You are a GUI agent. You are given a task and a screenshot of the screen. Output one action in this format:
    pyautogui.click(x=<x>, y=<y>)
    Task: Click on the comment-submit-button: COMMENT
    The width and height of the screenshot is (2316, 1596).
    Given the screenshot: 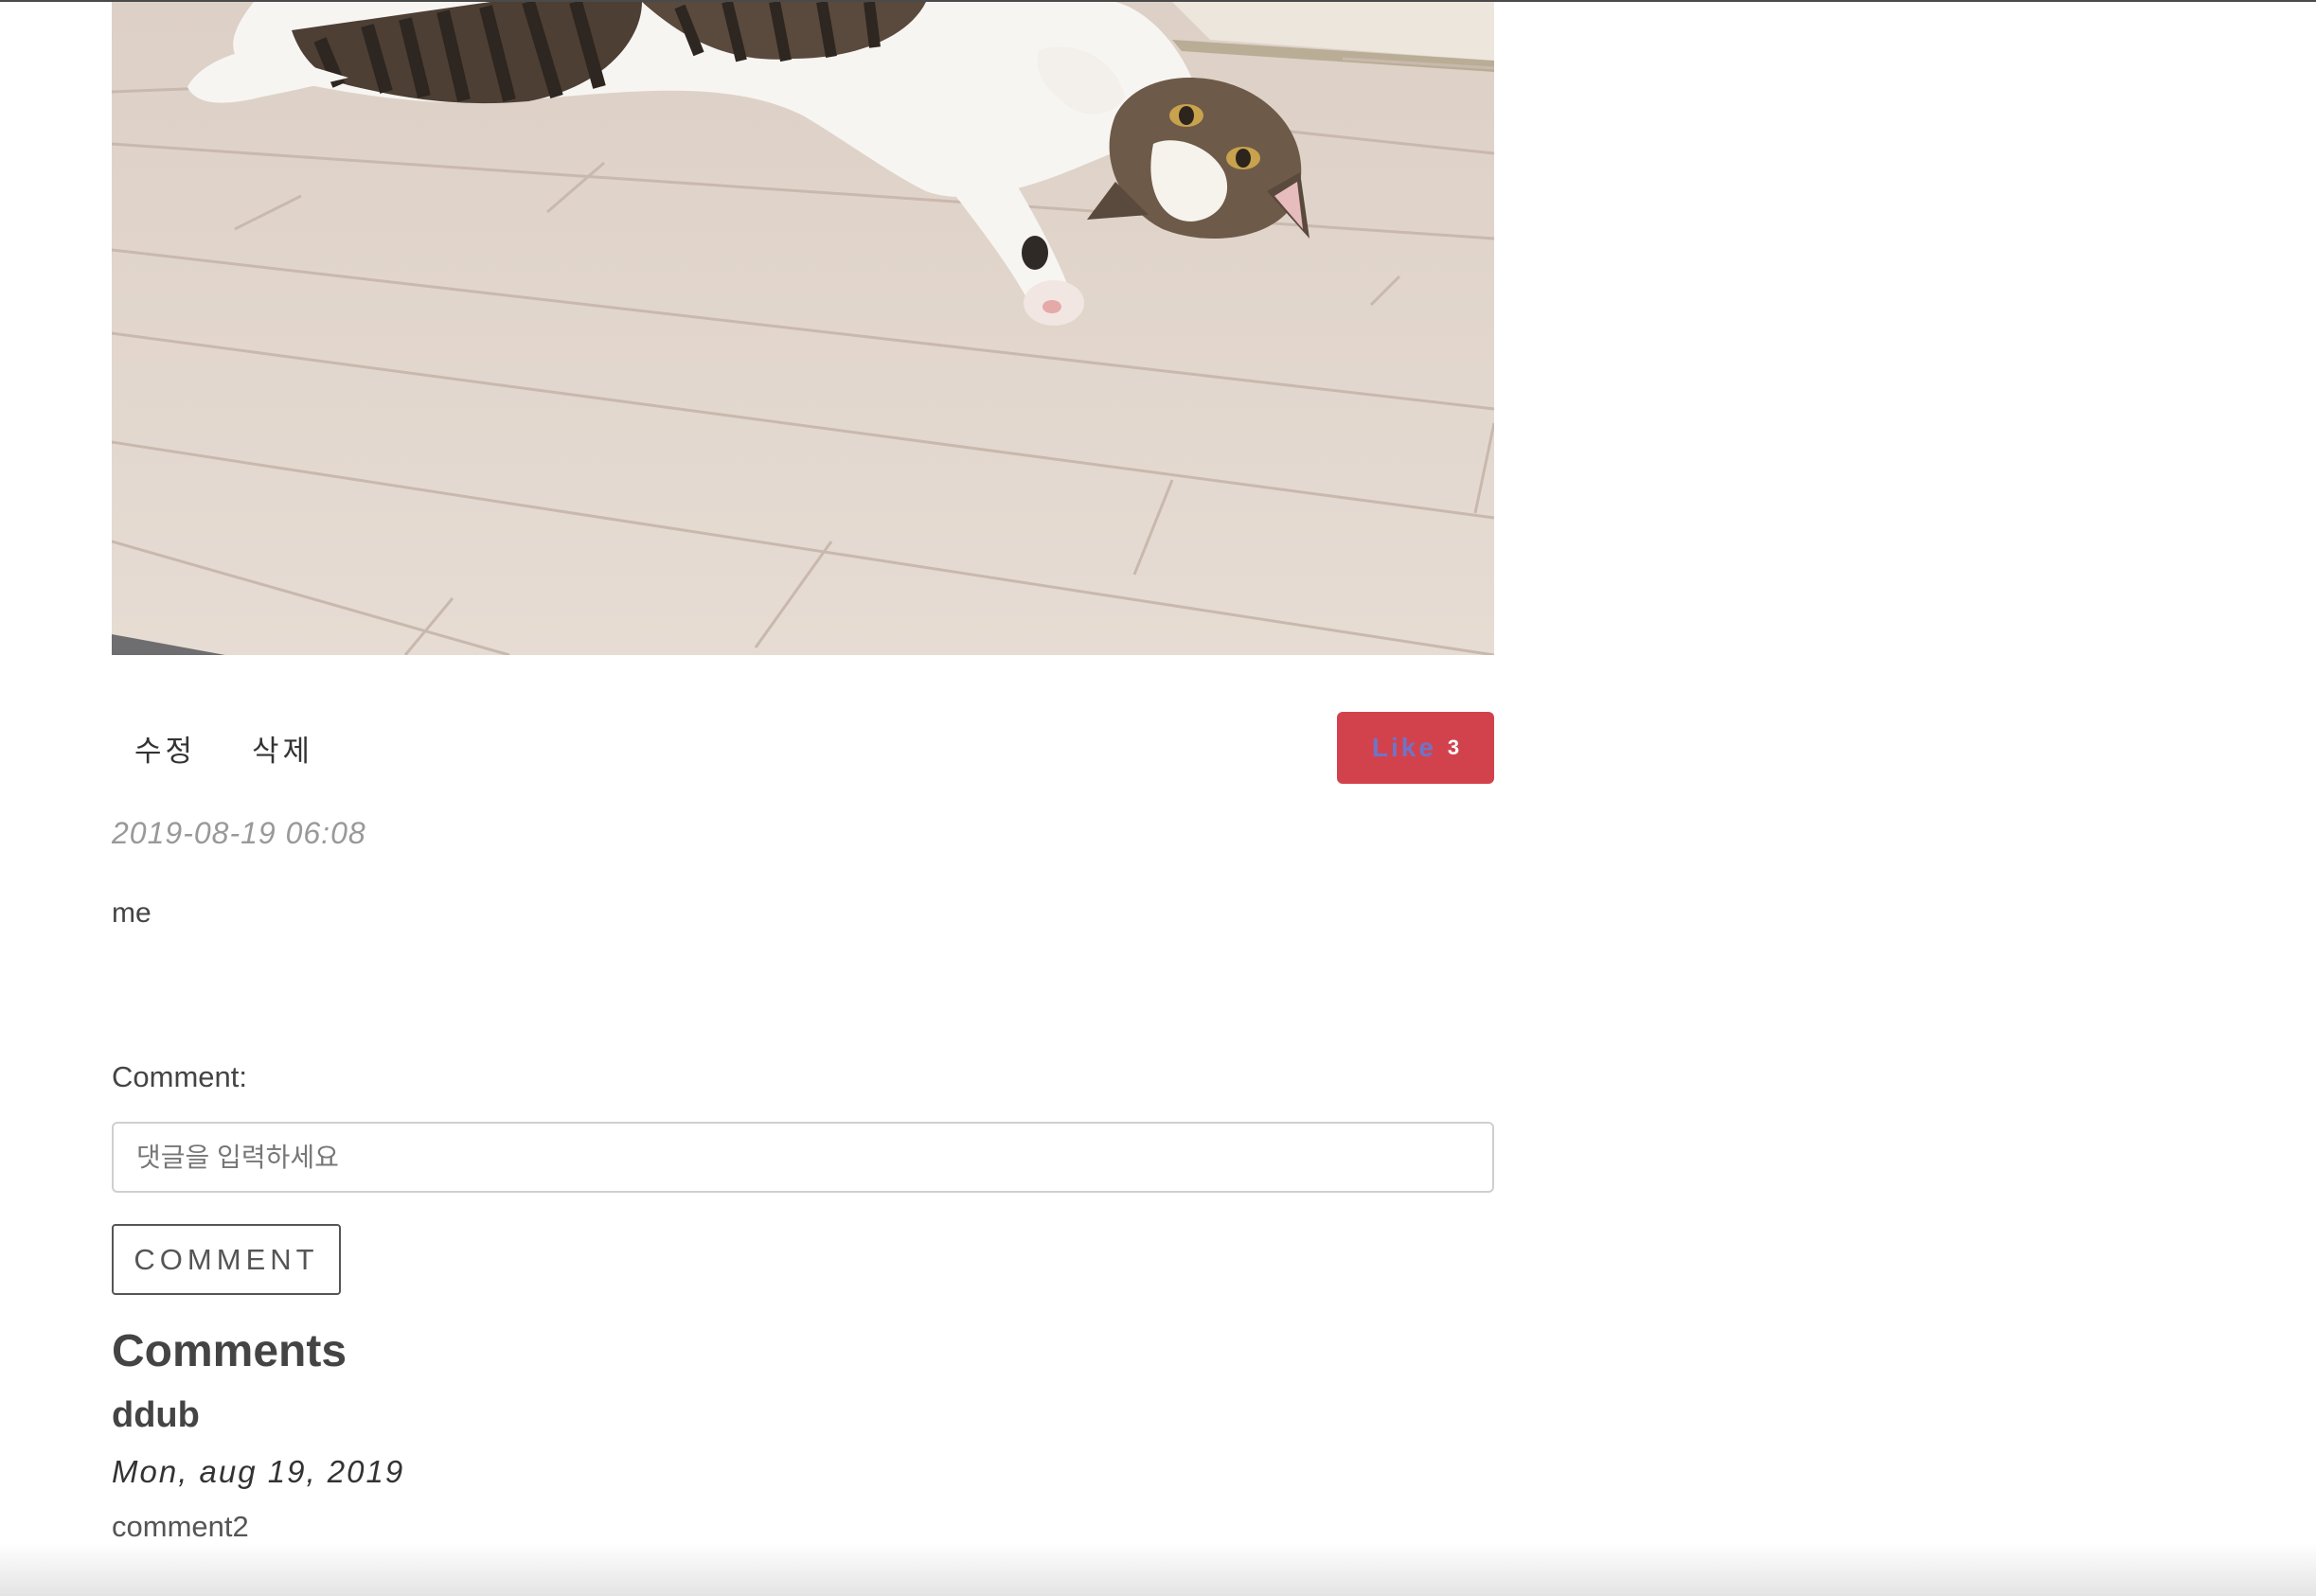 What is the action you would take?
    pyautogui.click(x=227, y=1259)
    